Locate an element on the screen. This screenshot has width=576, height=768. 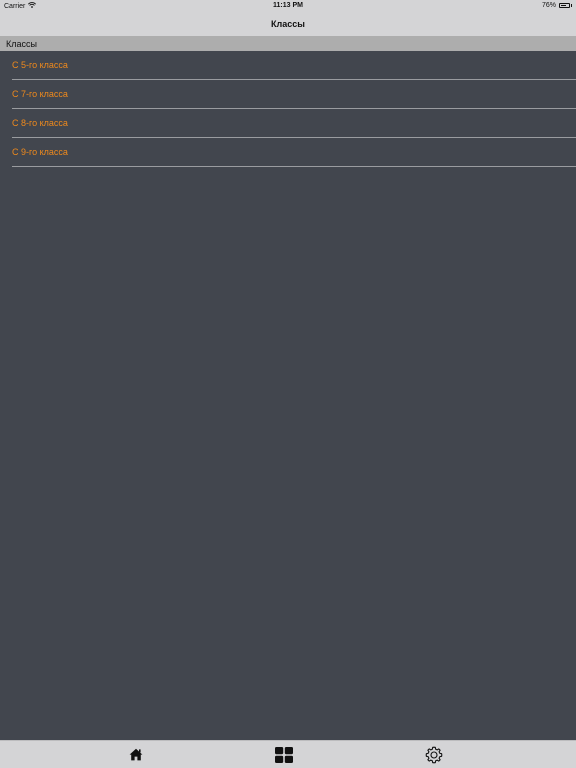
status-right: 76% is located at coordinates (557, 5).